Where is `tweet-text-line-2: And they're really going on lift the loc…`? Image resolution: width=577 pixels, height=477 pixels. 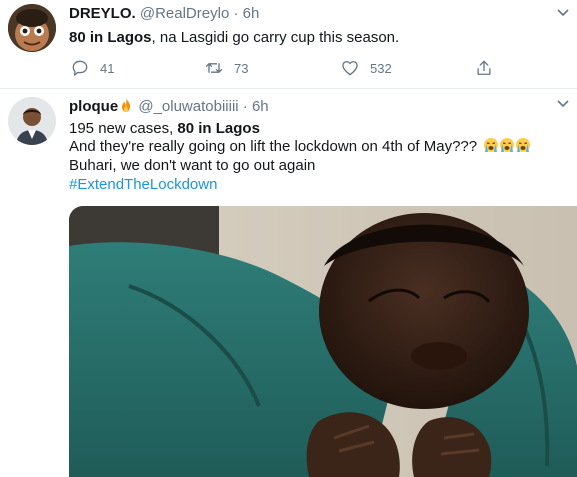
tweet-text-line-2: And they're really going on lift the loc… is located at coordinates (300, 147).